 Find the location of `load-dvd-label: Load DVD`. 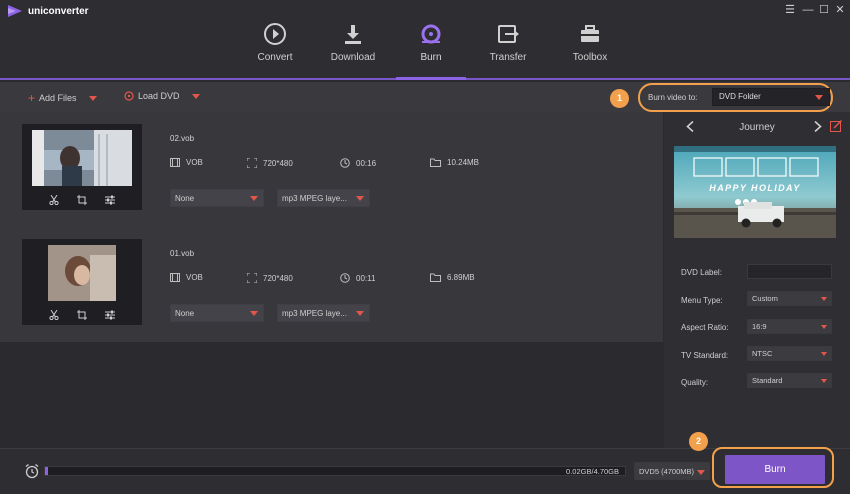

load-dvd-label: Load DVD is located at coordinates (159, 96).